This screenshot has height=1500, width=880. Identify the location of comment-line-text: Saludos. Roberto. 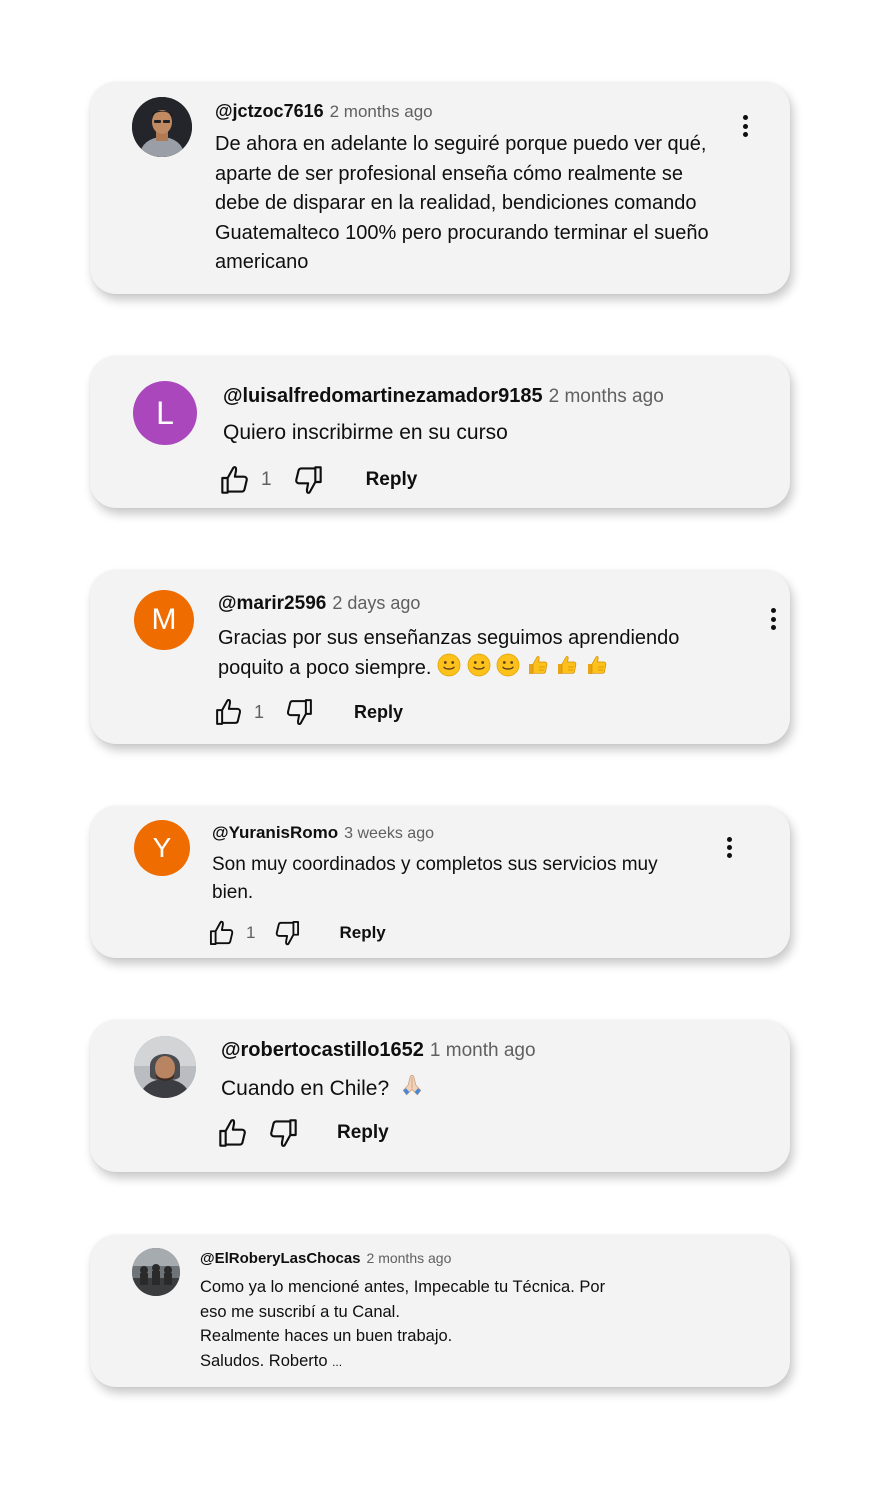
(264, 1360).